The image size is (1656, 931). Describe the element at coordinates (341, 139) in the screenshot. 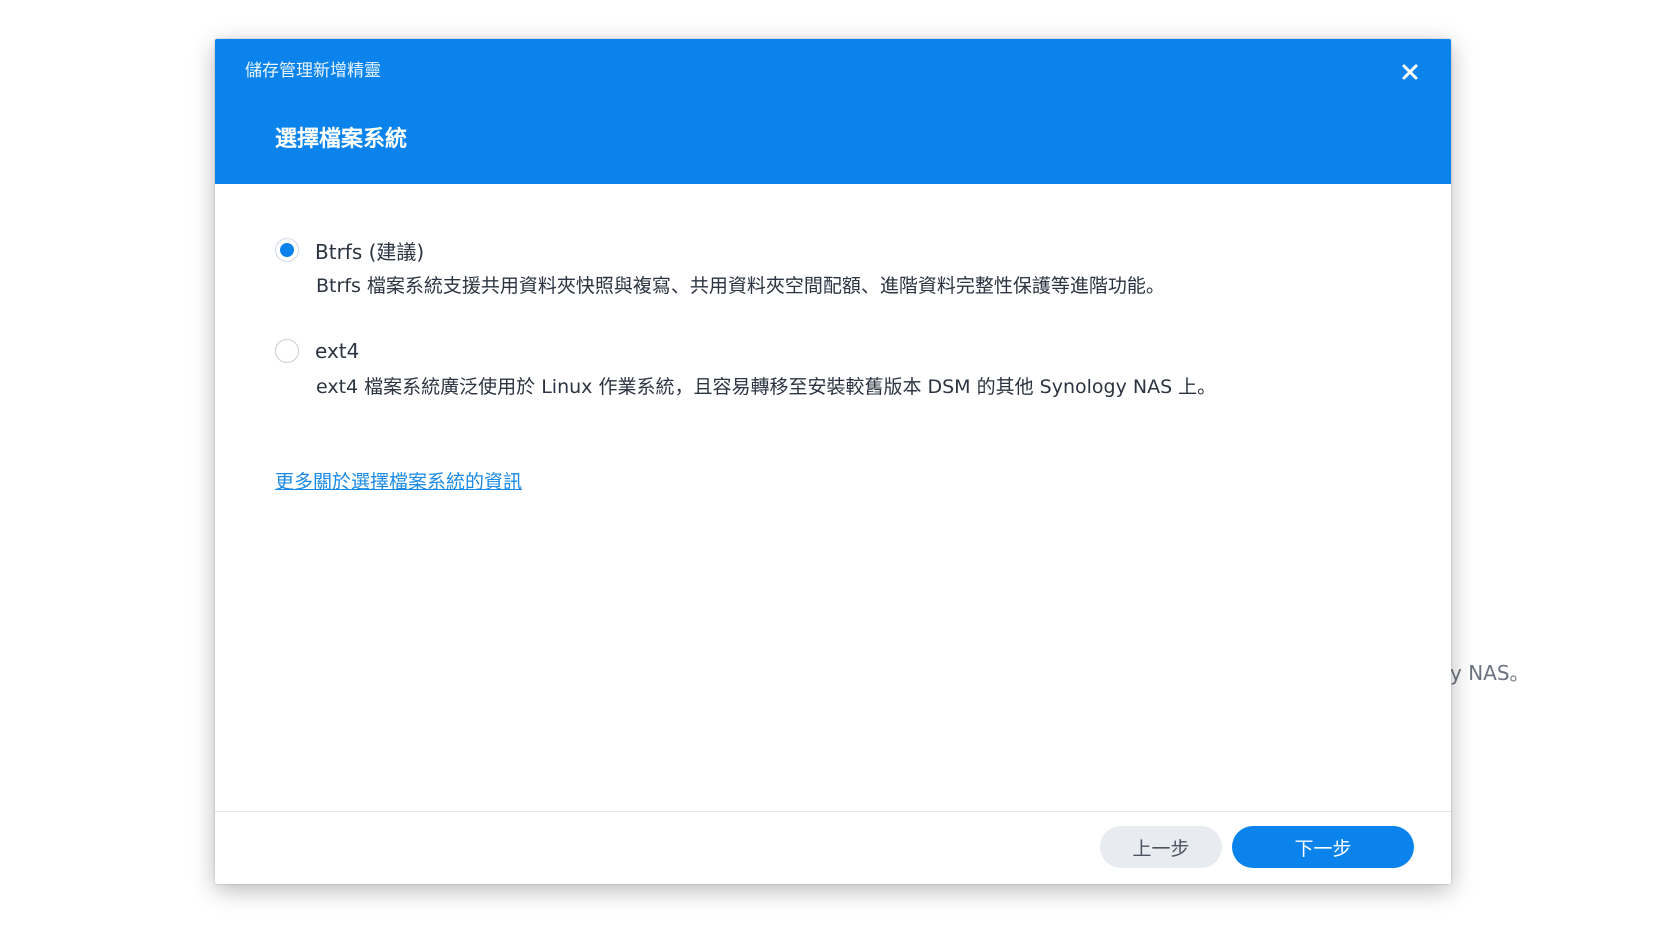

I see `step-title: 選擇檔案系統` at that location.